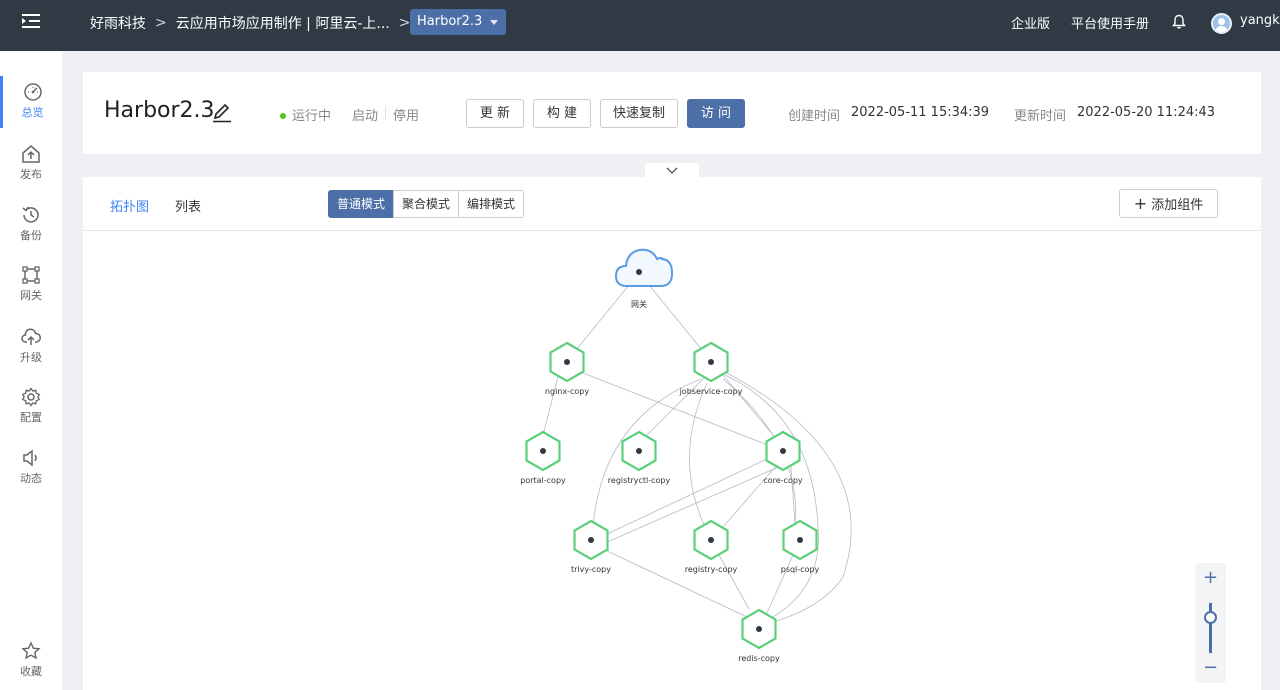 Image resolution: width=1280 pixels, height=690 pixels. What do you see at coordinates (1260, 20) in the screenshot?
I see `username: yangk` at bounding box center [1260, 20].